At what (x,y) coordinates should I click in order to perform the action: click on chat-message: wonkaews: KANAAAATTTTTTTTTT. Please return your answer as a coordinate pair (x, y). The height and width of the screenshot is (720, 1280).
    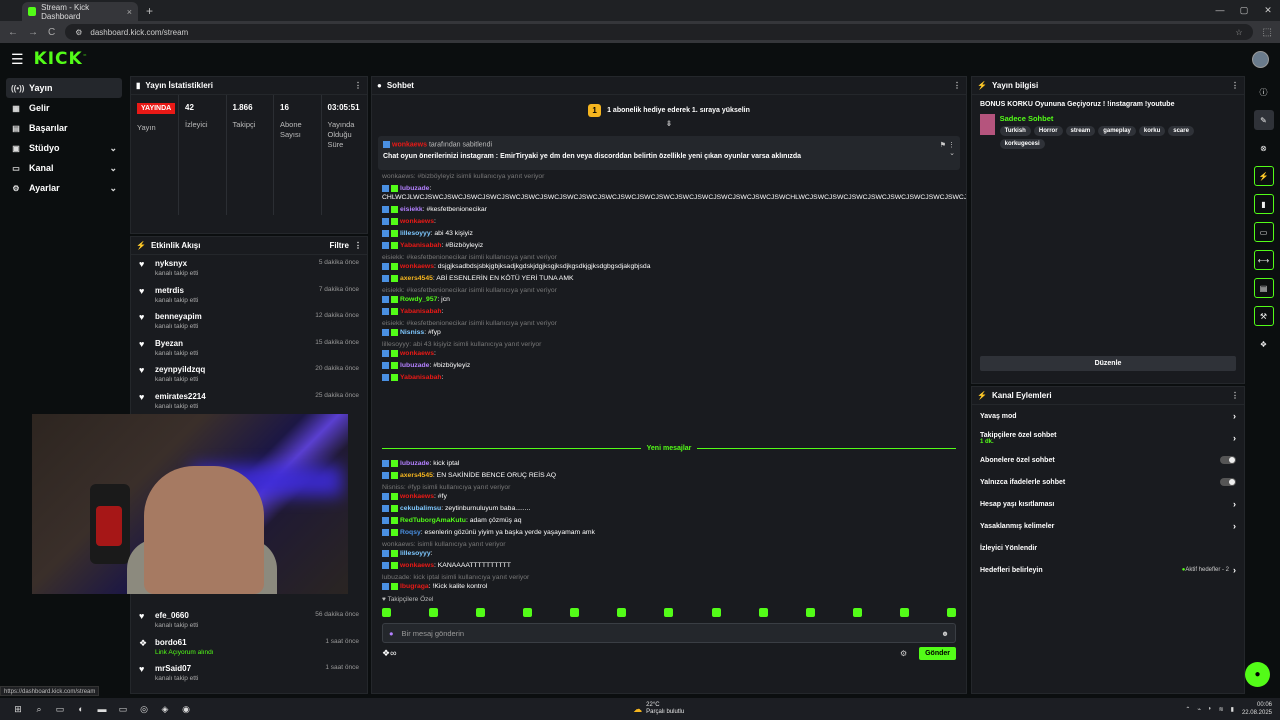
    Looking at the image, I should click on (669, 565).